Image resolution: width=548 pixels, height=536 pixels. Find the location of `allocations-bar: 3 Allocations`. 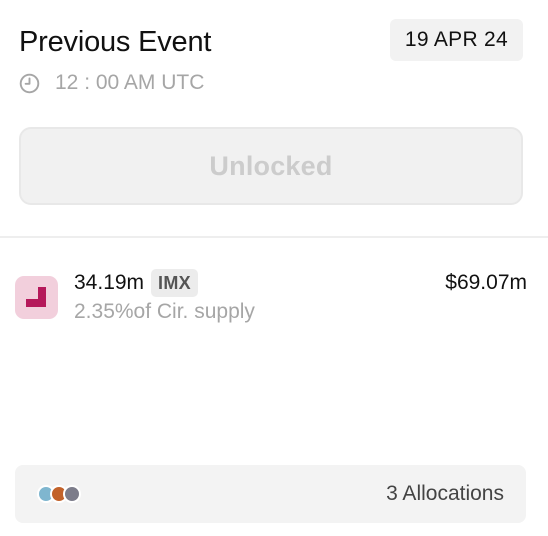

allocations-bar: 3 Allocations is located at coordinates (270, 494).